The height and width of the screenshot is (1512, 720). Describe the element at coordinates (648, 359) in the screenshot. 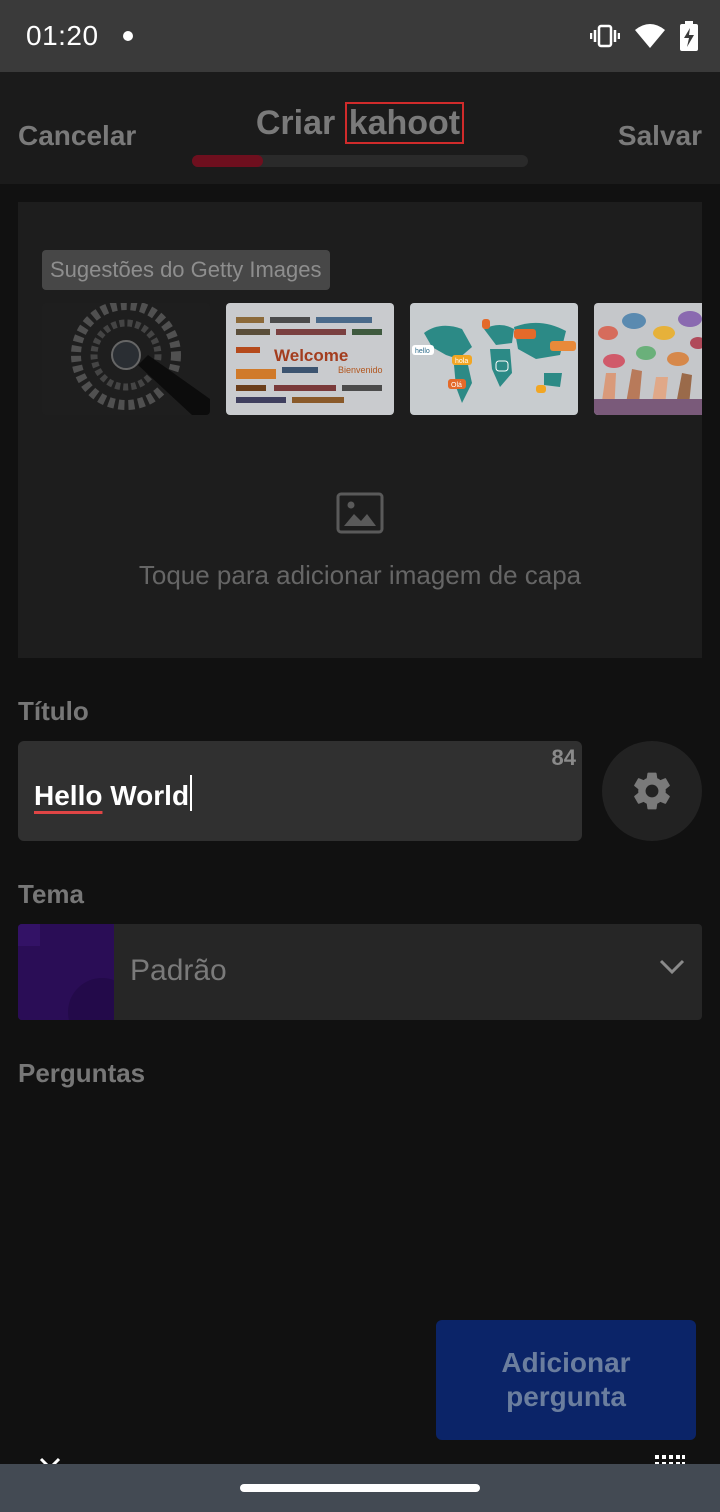

I see `hands-holding-speech-bubbles-image` at that location.